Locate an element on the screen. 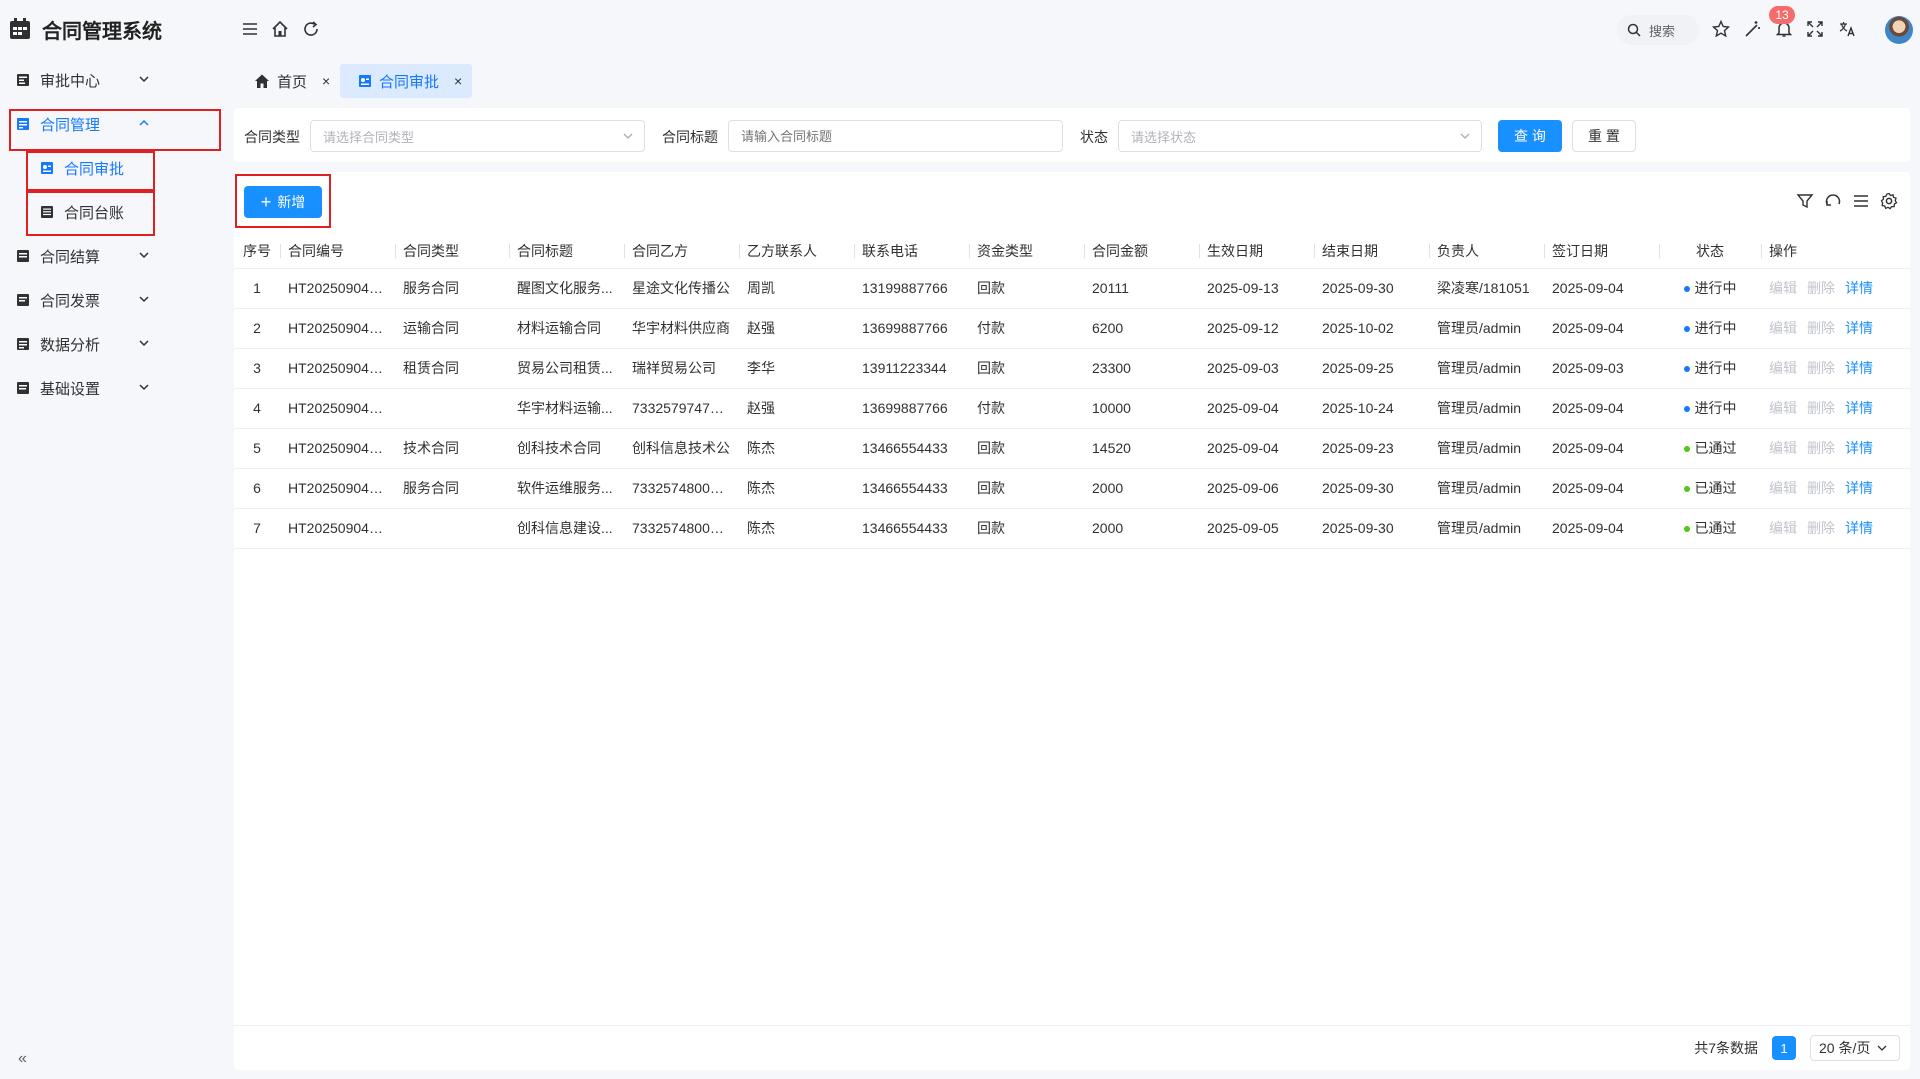 The width and height of the screenshot is (1920, 1079). cell-amount: 23300 is located at coordinates (1141, 368).